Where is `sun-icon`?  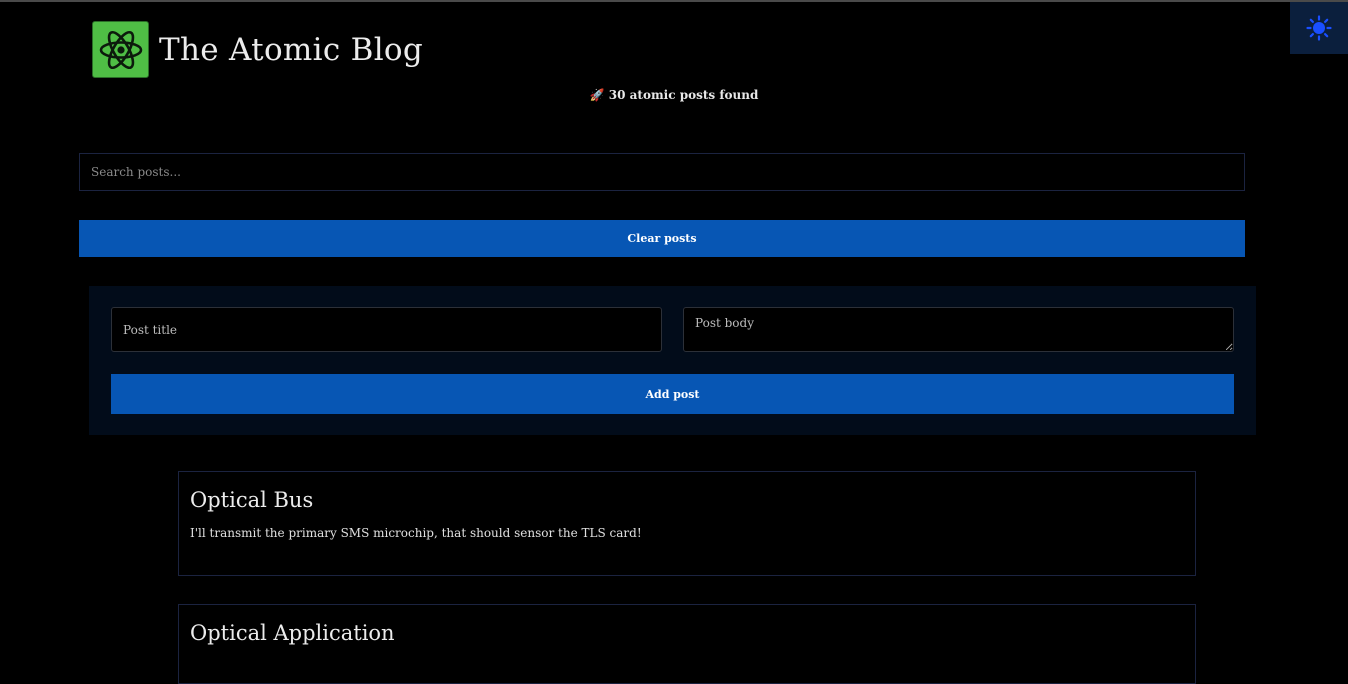
sun-icon is located at coordinates (1319, 28).